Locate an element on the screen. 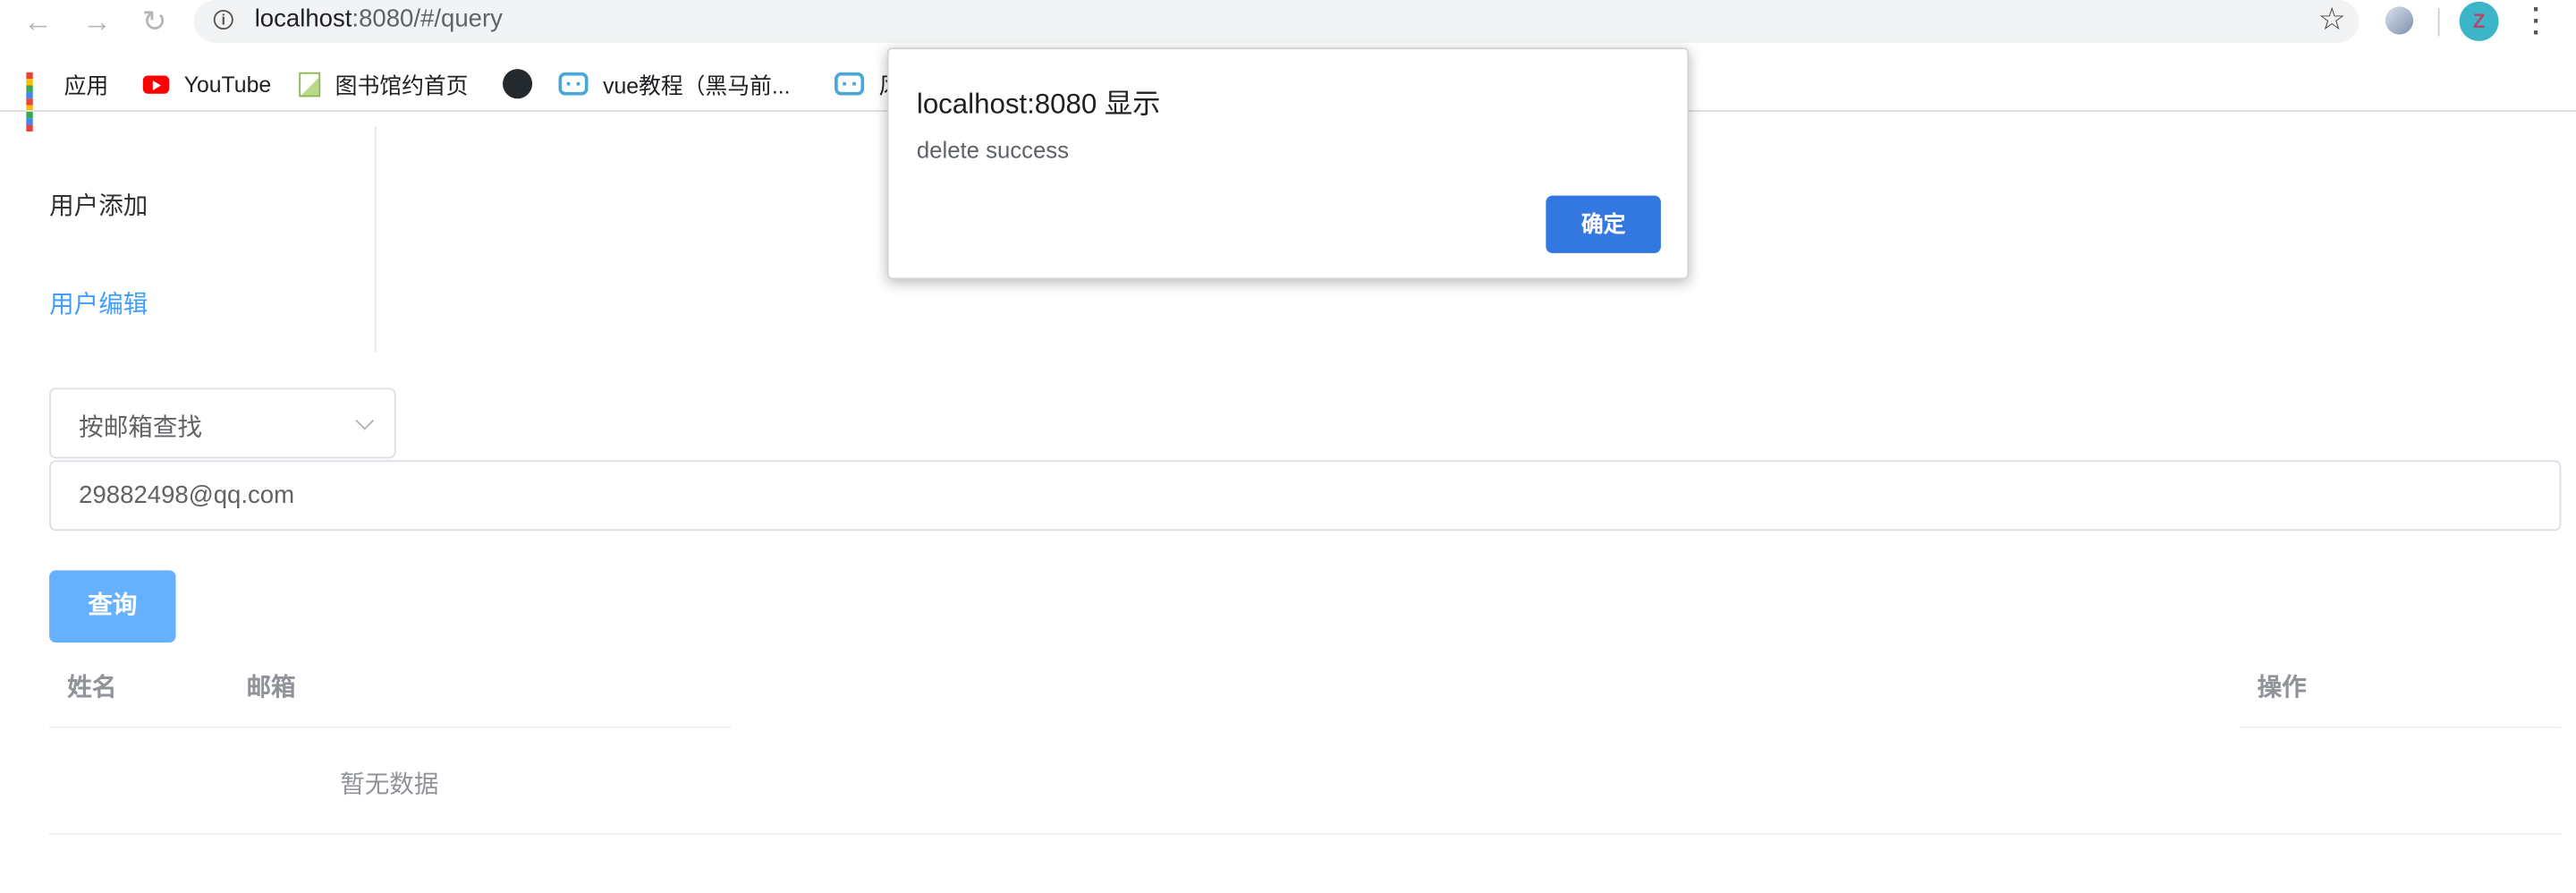 The image size is (2576, 893). column-header-name: 姓名 is located at coordinates (92, 688).